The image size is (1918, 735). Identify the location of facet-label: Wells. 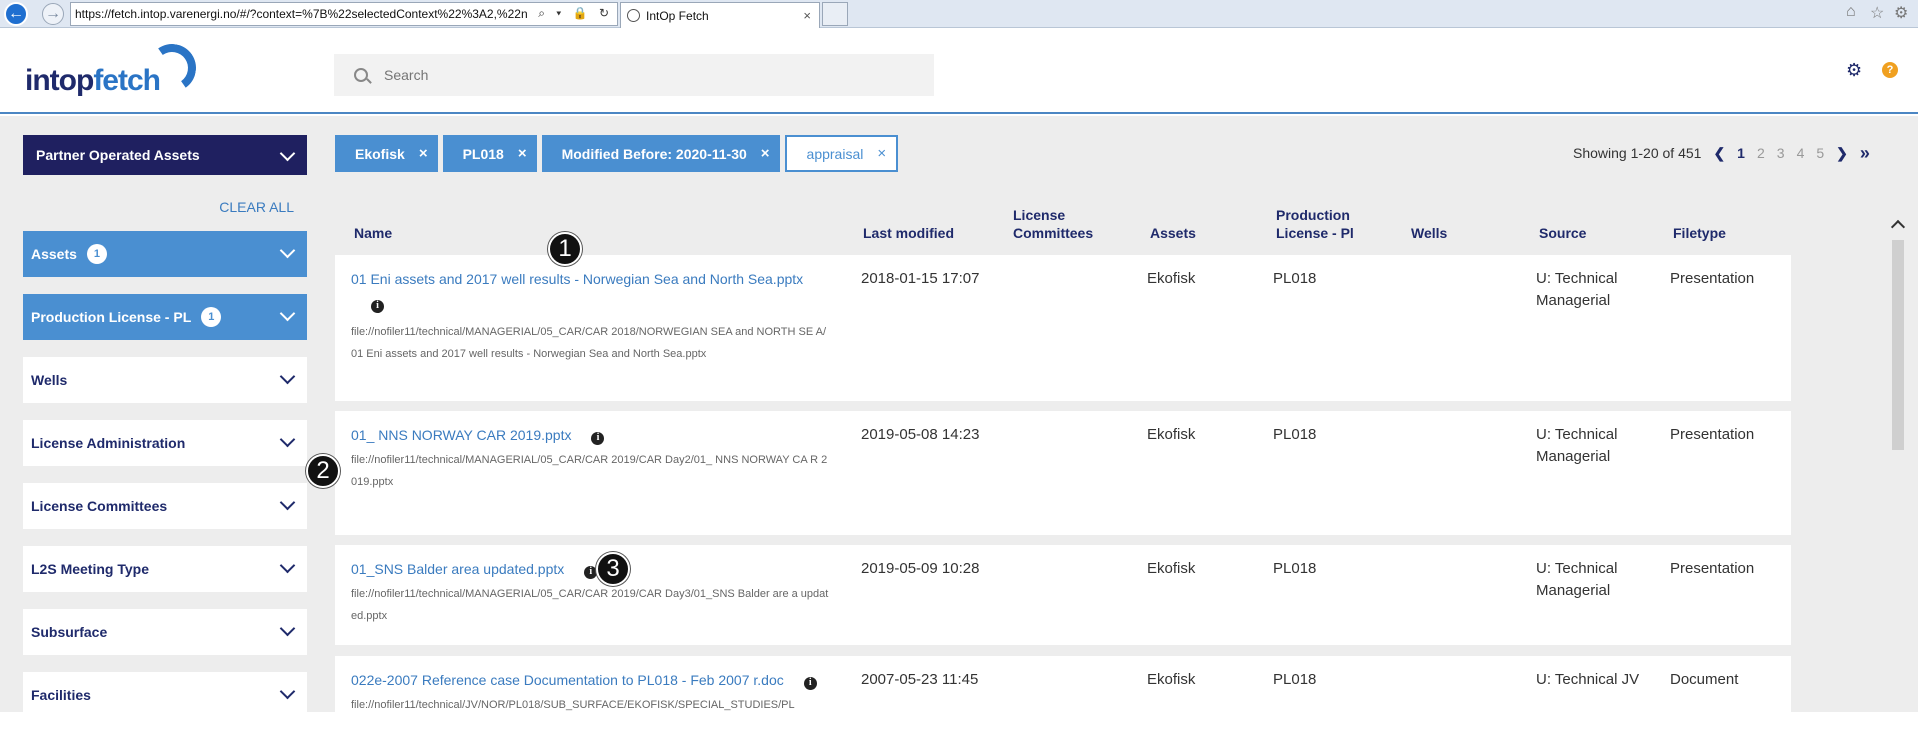
(49, 380).